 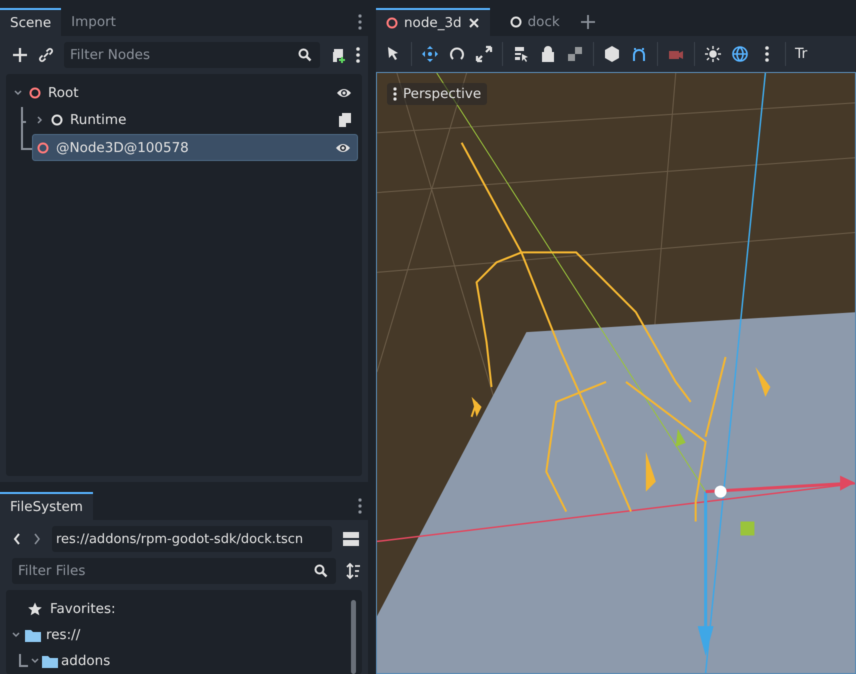 What do you see at coordinates (181, 609) in the screenshot?
I see `favorites-item: Favorites:` at bounding box center [181, 609].